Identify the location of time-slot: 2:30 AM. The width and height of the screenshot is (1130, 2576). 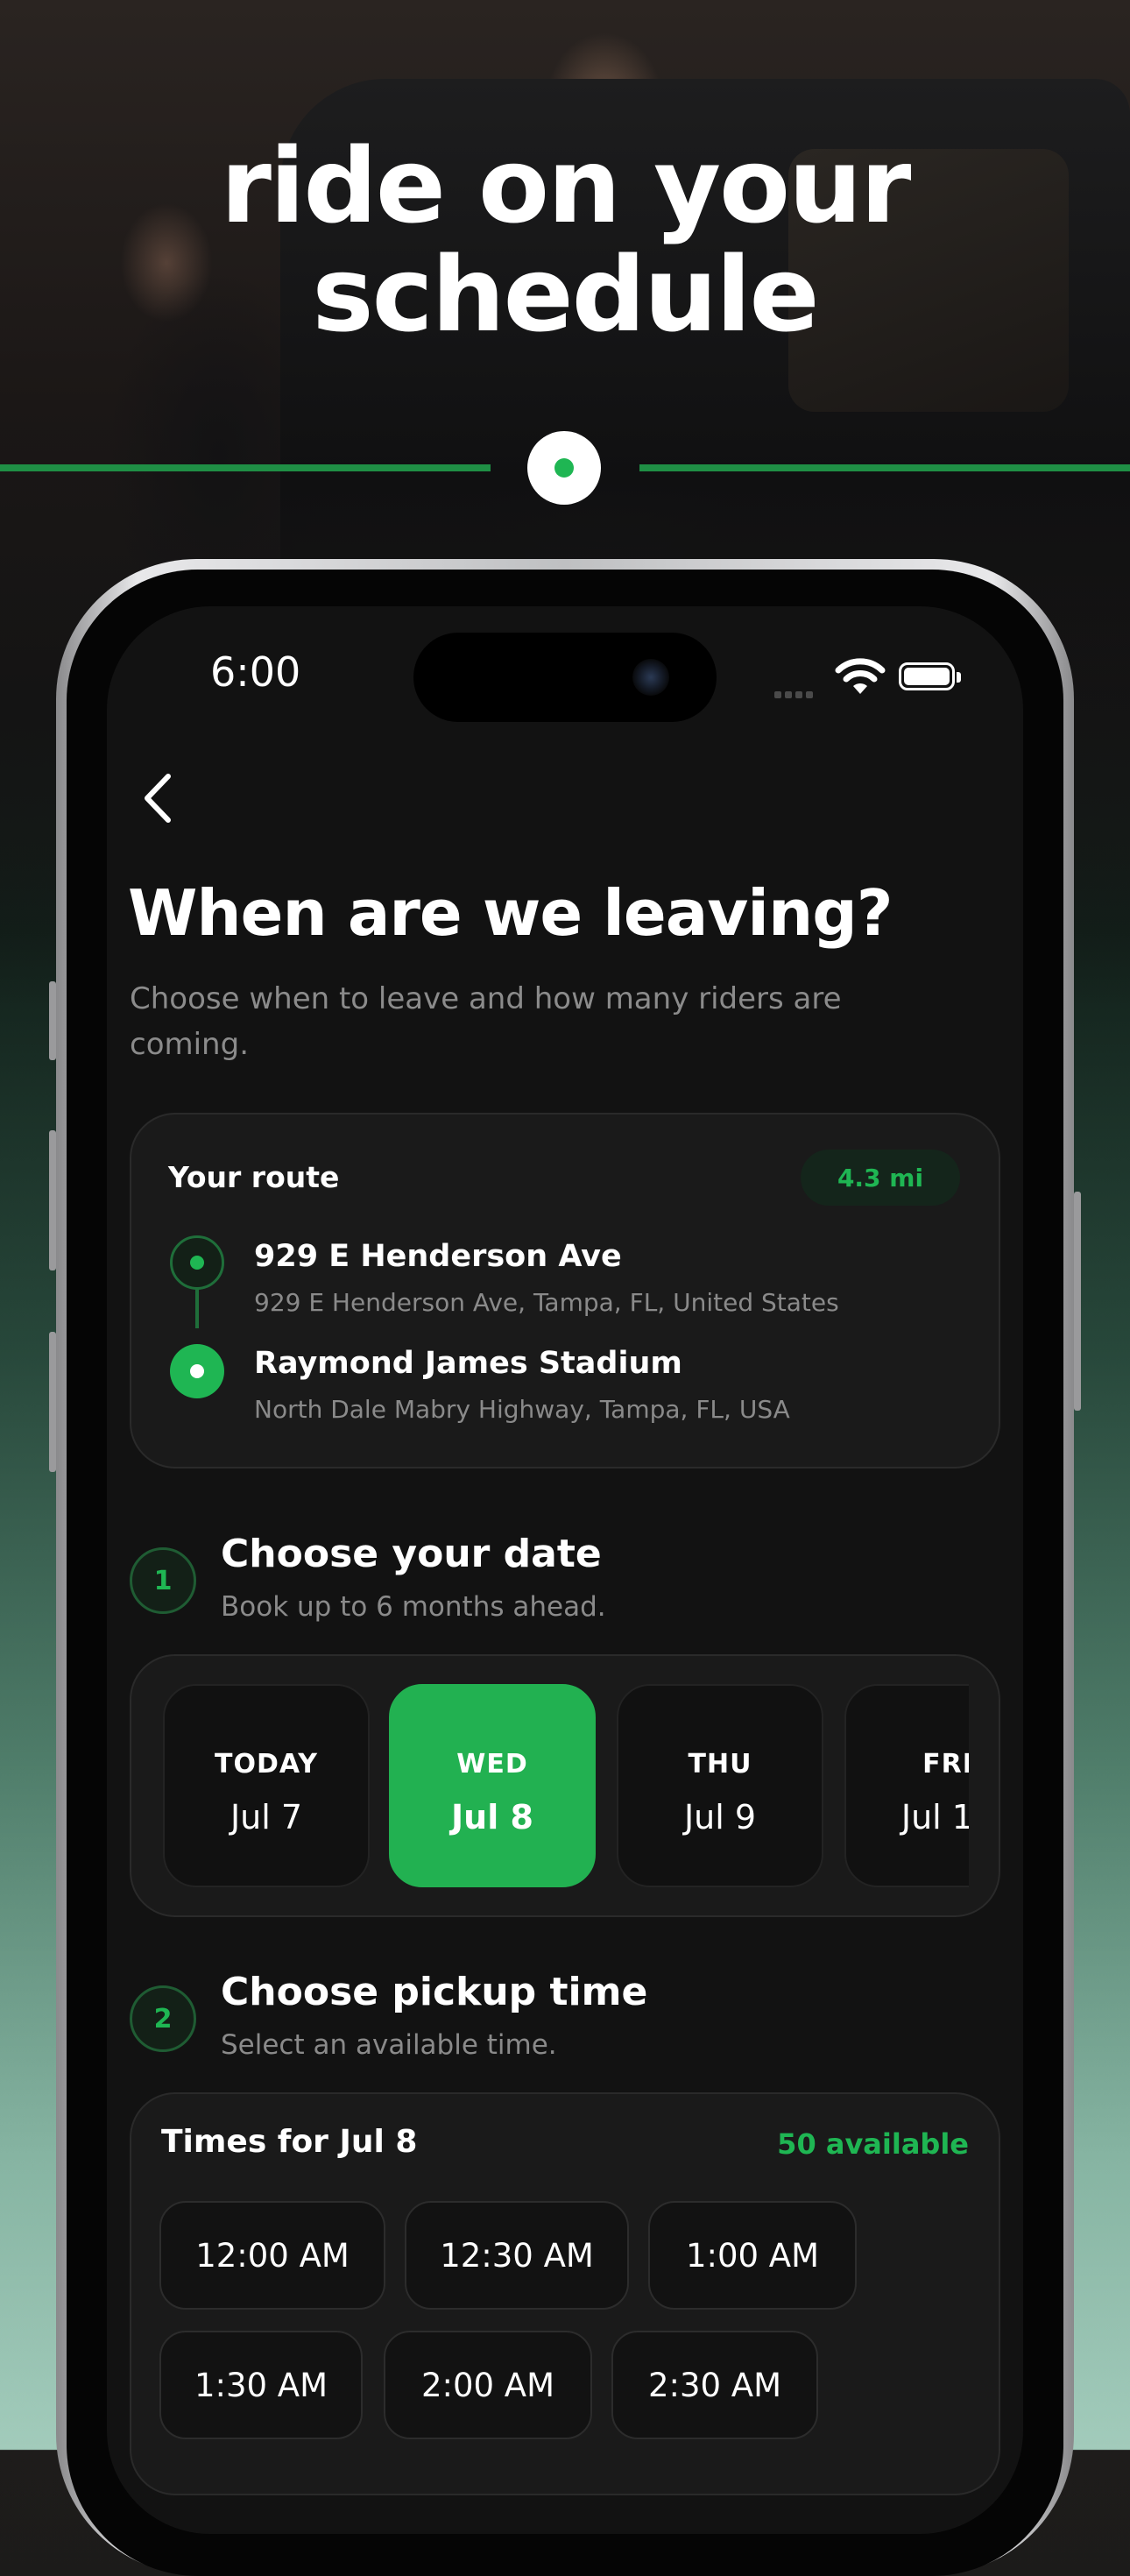
(714, 2385).